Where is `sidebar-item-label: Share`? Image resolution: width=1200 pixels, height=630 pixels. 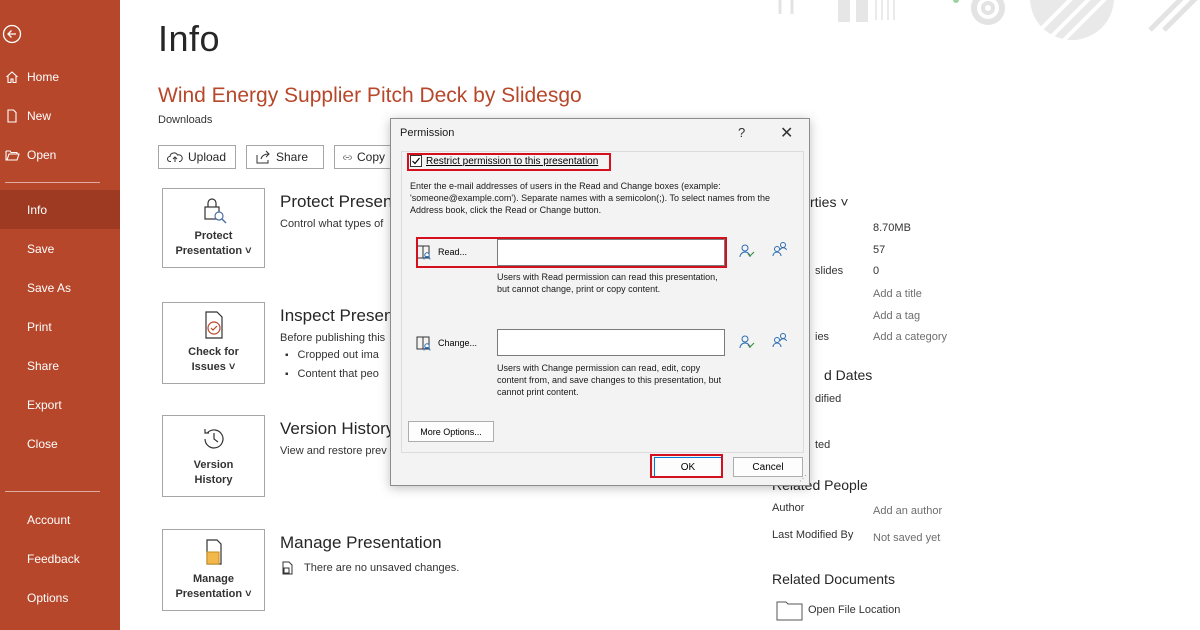
sidebar-item-label: Share is located at coordinates (43, 365).